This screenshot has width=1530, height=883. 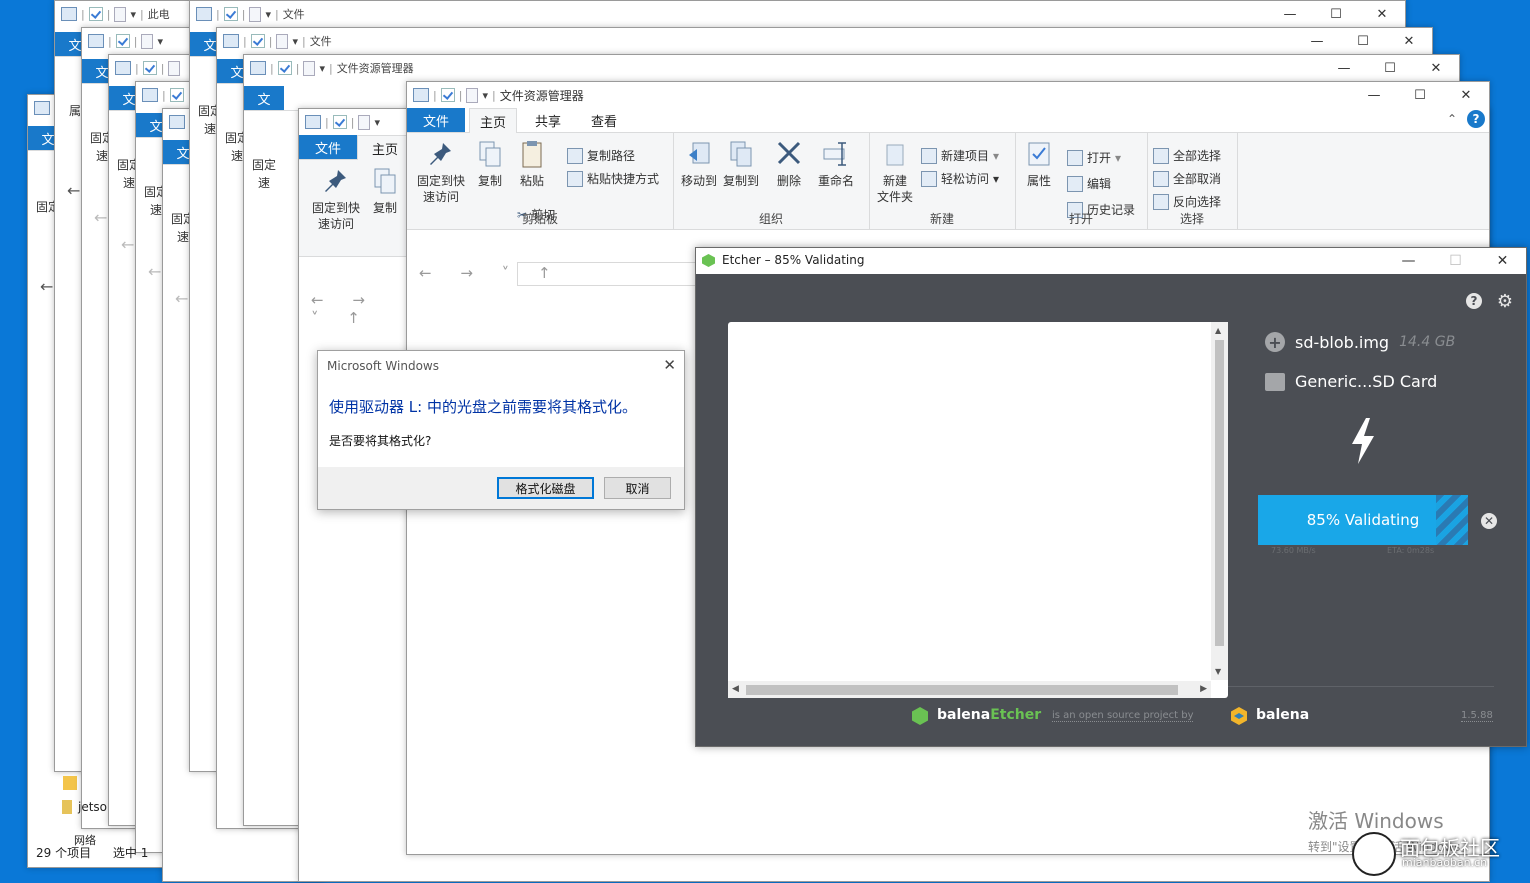 What do you see at coordinates (960, 178) in the screenshot?
I see `easy-access-button: 轻松访问 ▾` at bounding box center [960, 178].